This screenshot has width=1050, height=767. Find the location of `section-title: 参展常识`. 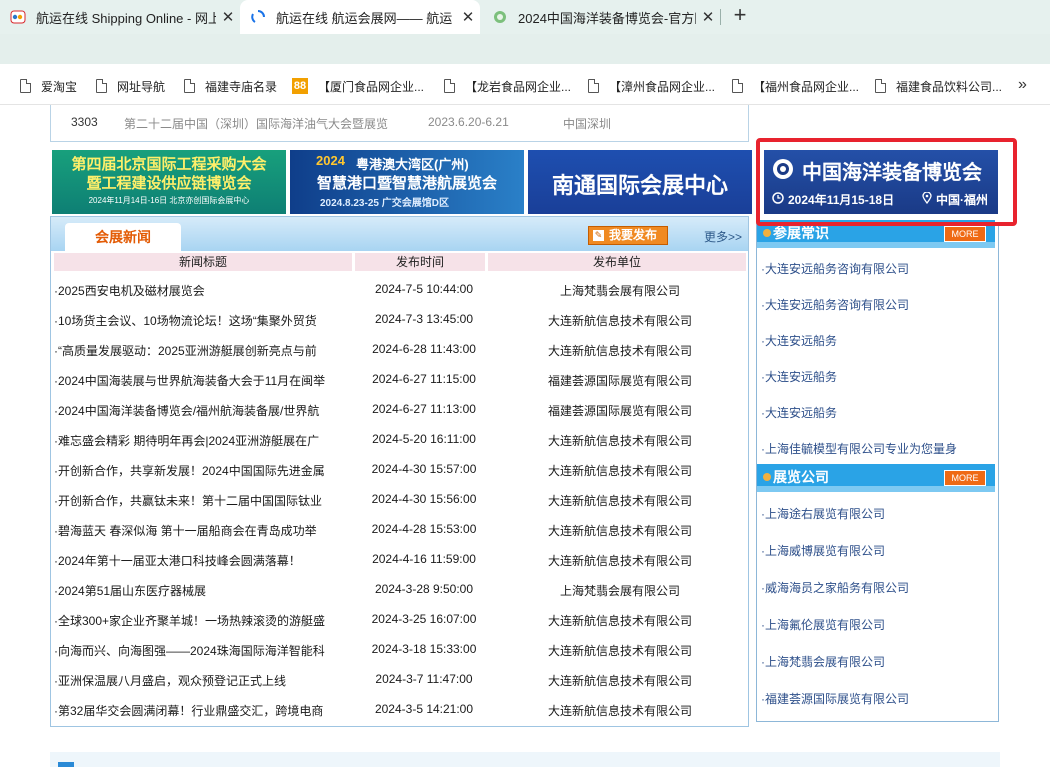

section-title: 参展常识 is located at coordinates (801, 233).